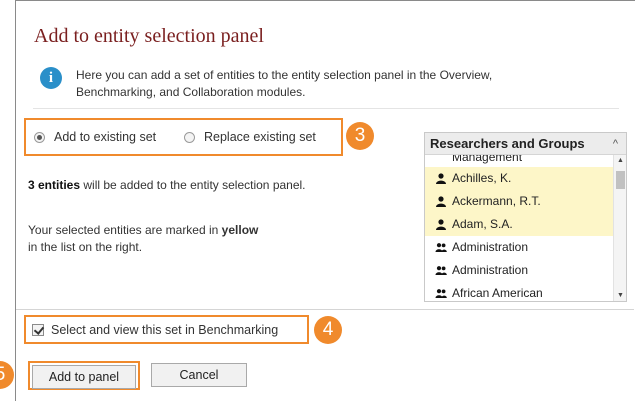 The height and width of the screenshot is (401, 635). I want to click on list-item: Achilles, K., so click(519, 178).